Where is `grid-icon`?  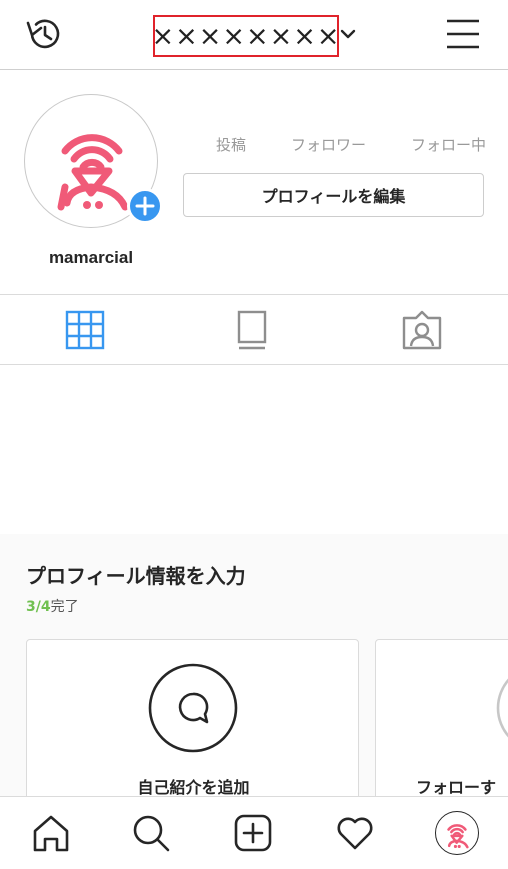
grid-icon is located at coordinates (85, 330).